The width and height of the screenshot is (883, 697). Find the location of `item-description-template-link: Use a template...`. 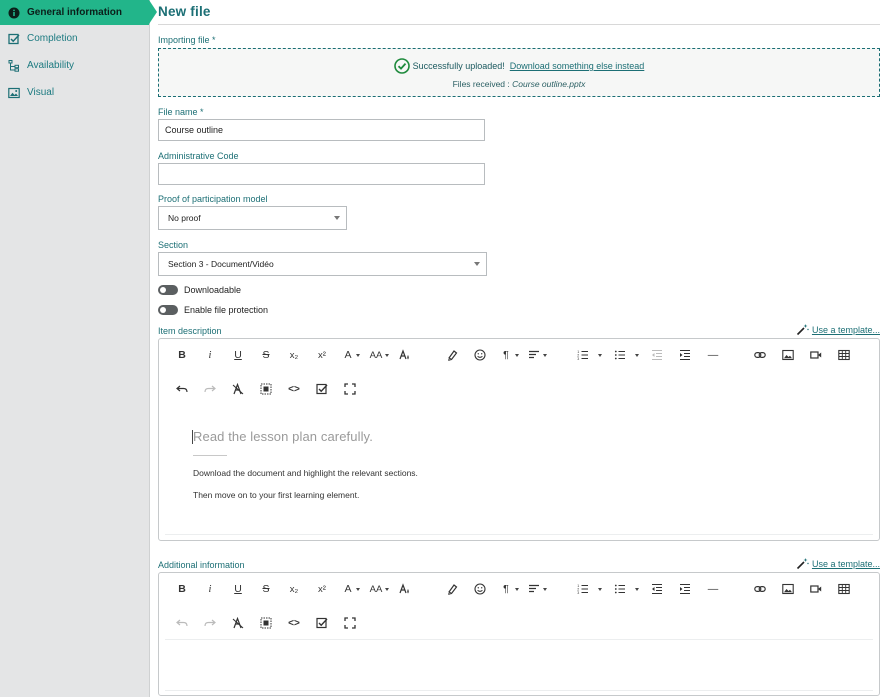

item-description-template-link: Use a template... is located at coordinates (838, 329).